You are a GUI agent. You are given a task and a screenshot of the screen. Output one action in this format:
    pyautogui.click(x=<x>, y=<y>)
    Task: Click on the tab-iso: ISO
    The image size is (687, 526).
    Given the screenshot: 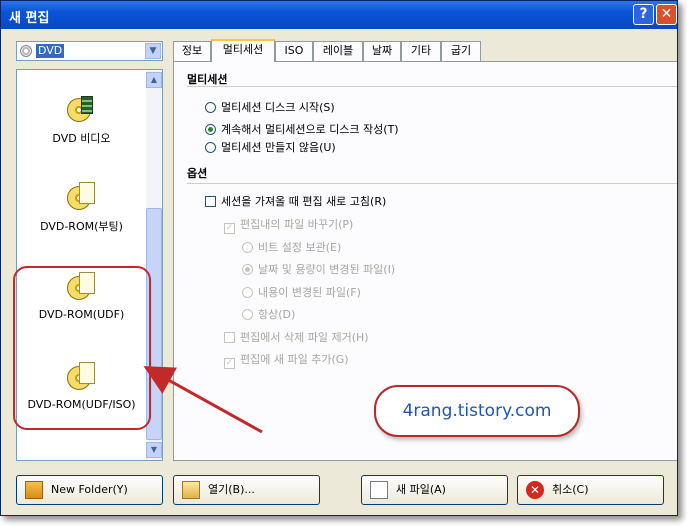 What is the action you would take?
    pyautogui.click(x=294, y=51)
    